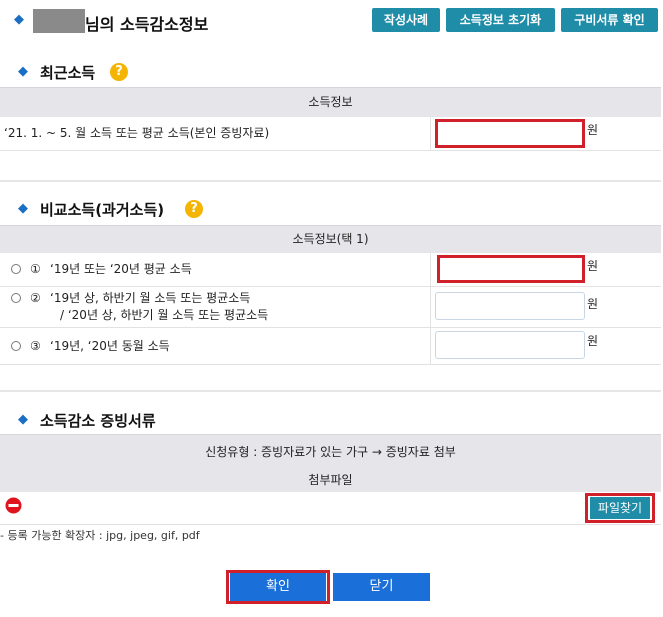 The width and height of the screenshot is (663, 617). Describe the element at coordinates (150, 298) in the screenshot. I see `option-label: ‘19년 상, 하반기 월 소득 또는 평균소득` at that location.